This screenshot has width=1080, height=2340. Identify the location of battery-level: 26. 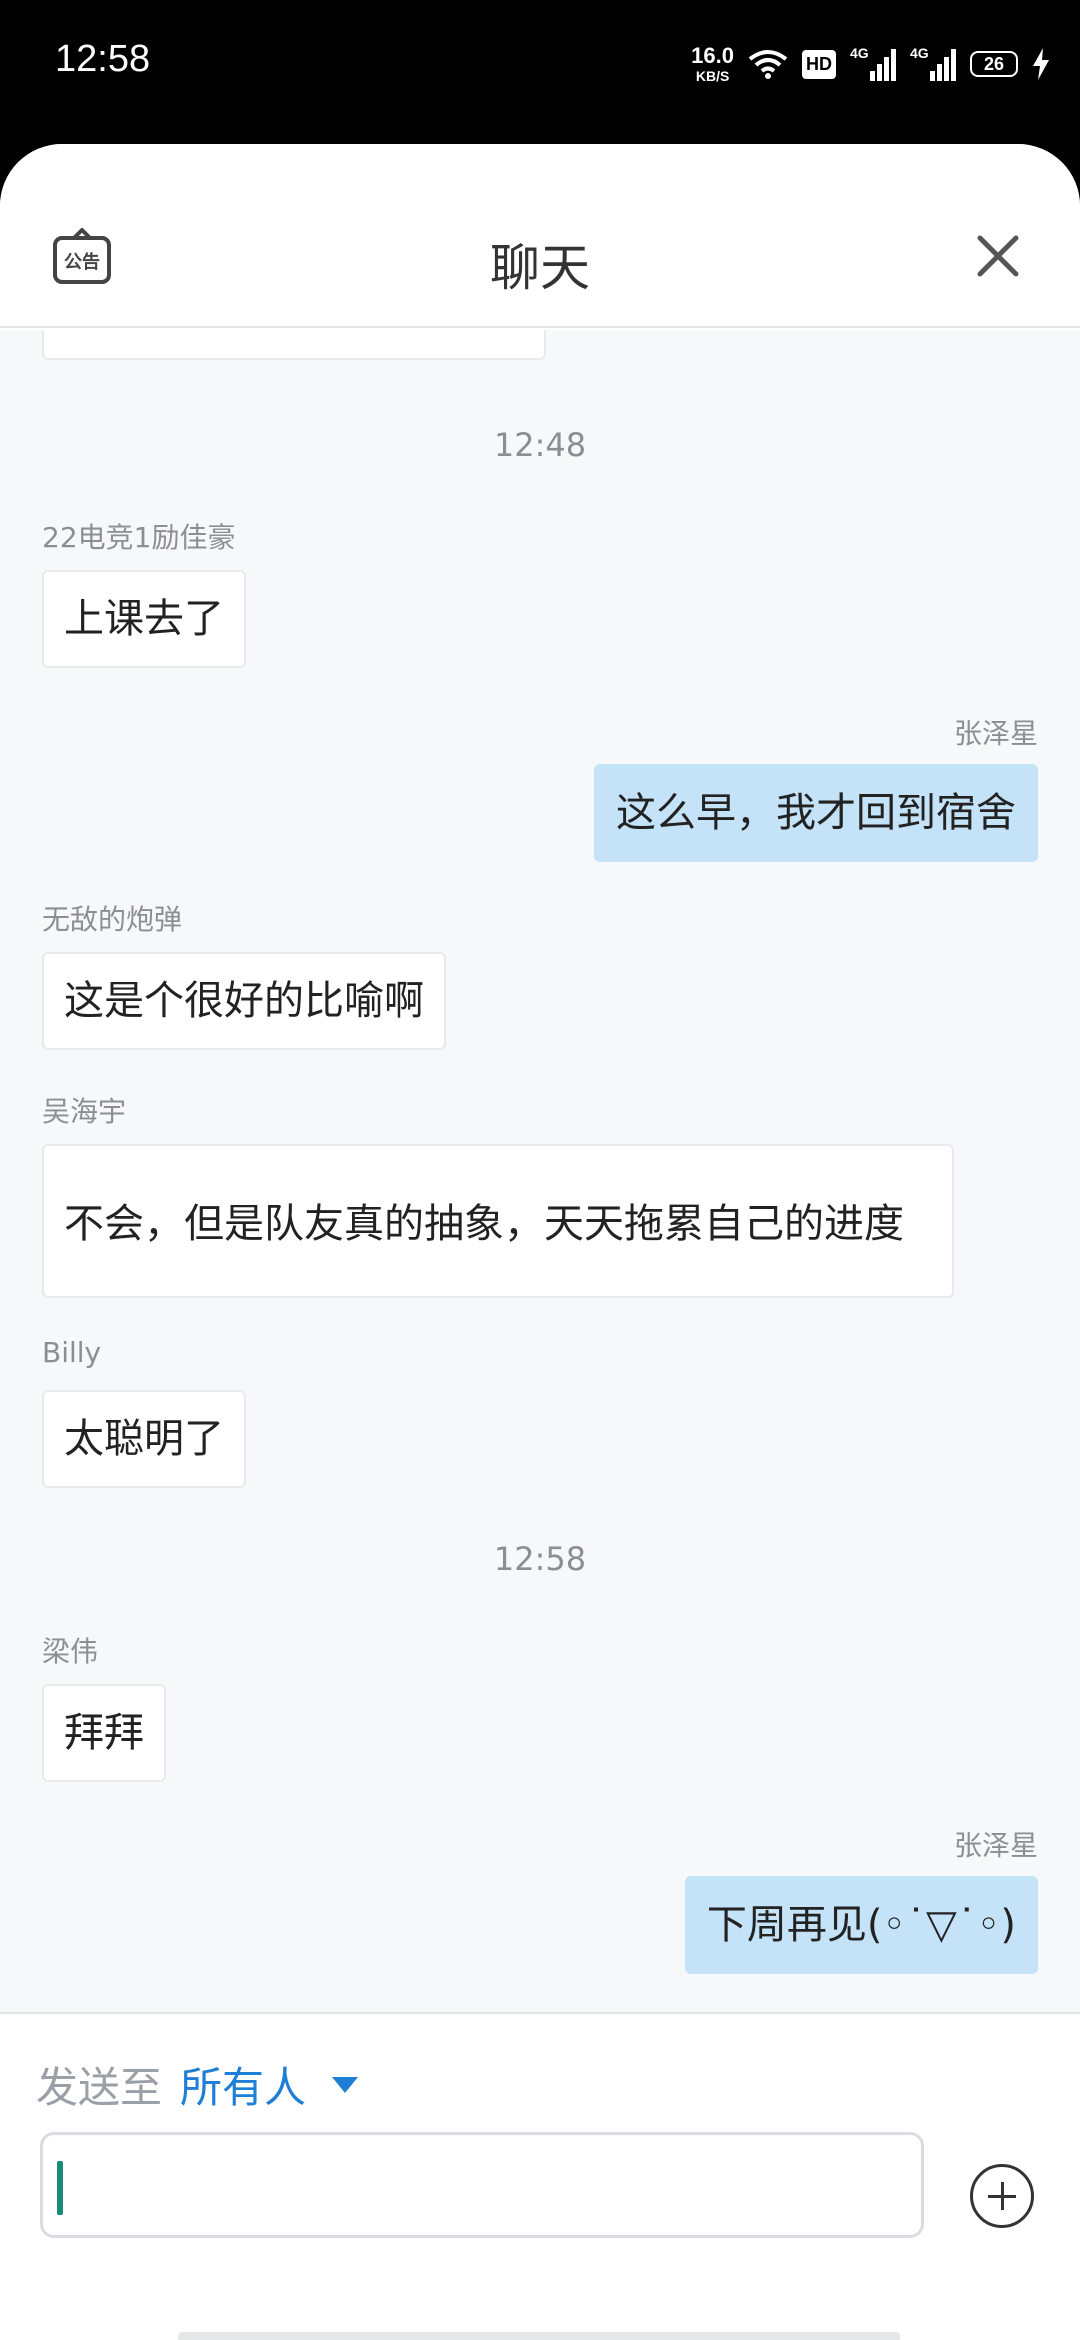
(994, 63).